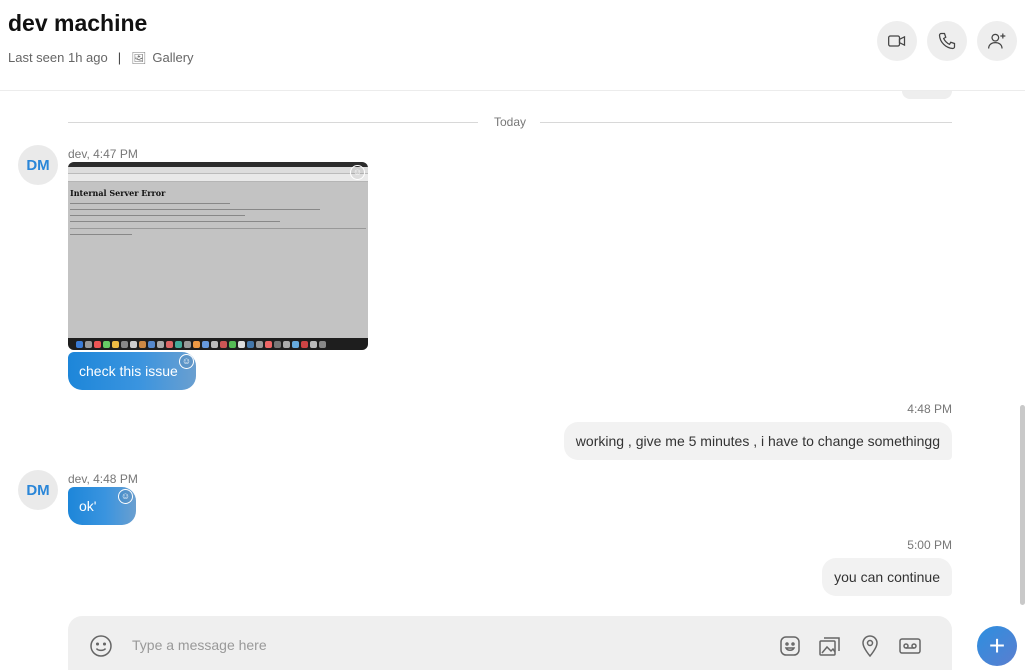 The height and width of the screenshot is (670, 1025). I want to click on audio-call-icon, so click(947, 41).